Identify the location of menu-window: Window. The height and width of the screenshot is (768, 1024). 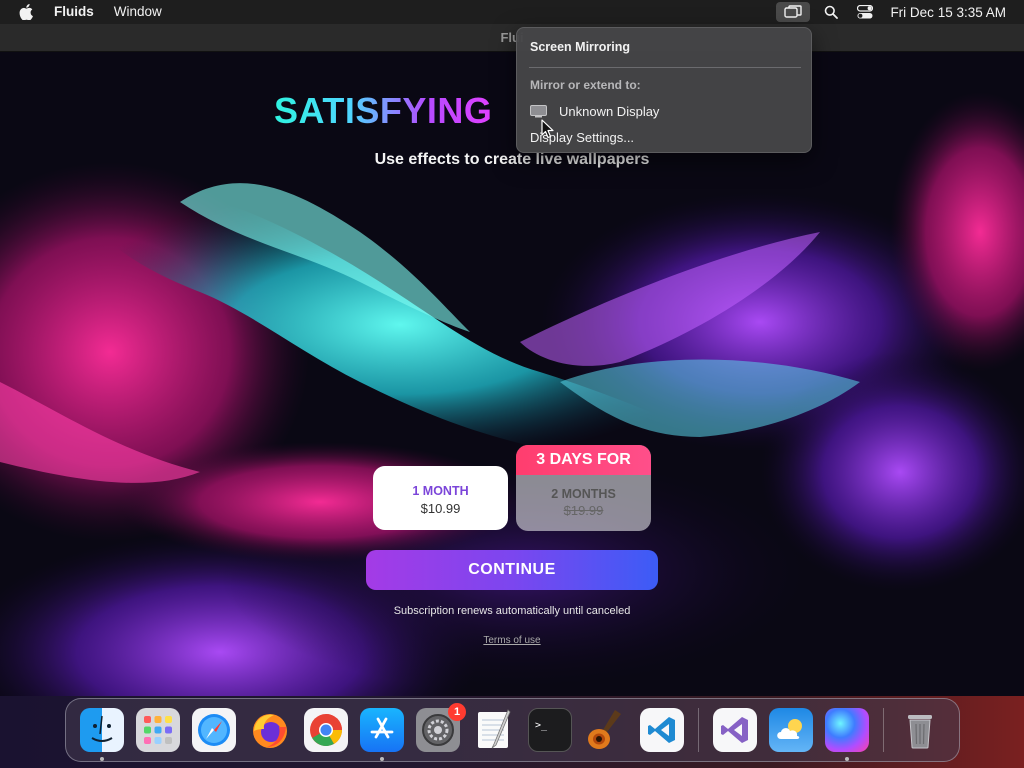
(138, 12).